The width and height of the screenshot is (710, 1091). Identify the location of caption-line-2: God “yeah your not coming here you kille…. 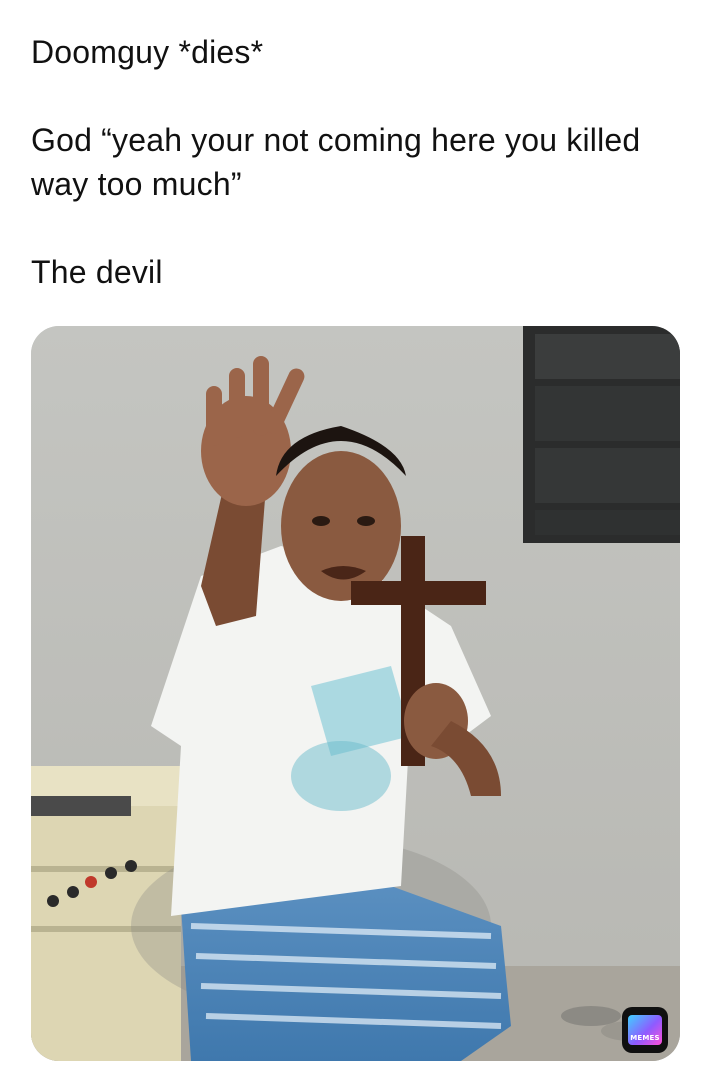
(340, 162).